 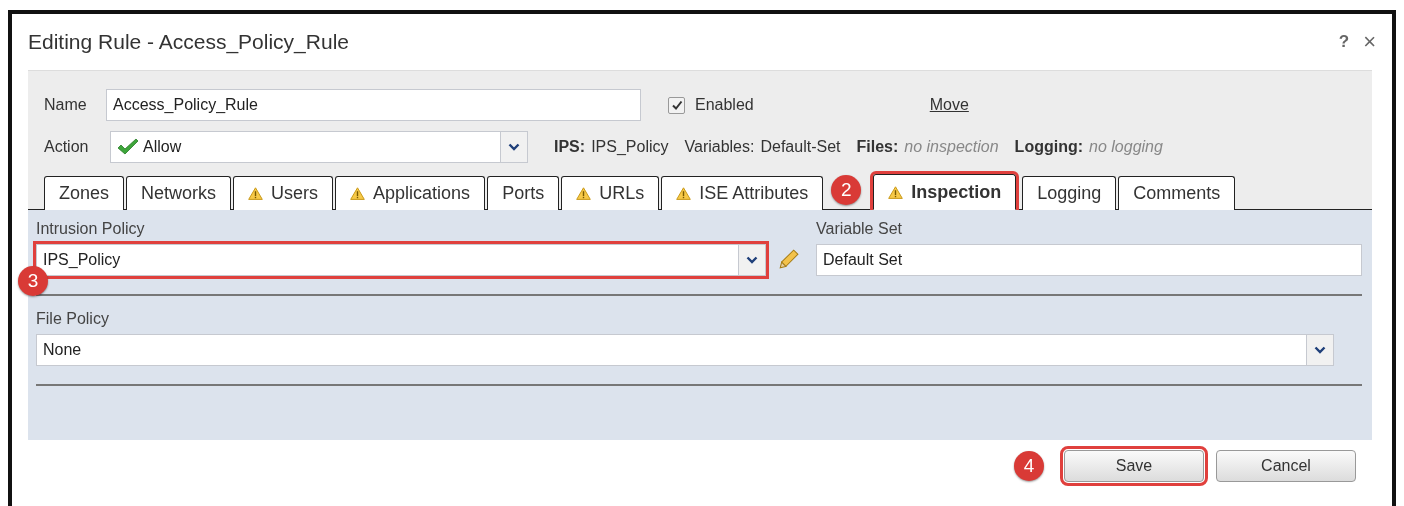 What do you see at coordinates (951, 147) in the screenshot?
I see `summary-value: no inspection` at bounding box center [951, 147].